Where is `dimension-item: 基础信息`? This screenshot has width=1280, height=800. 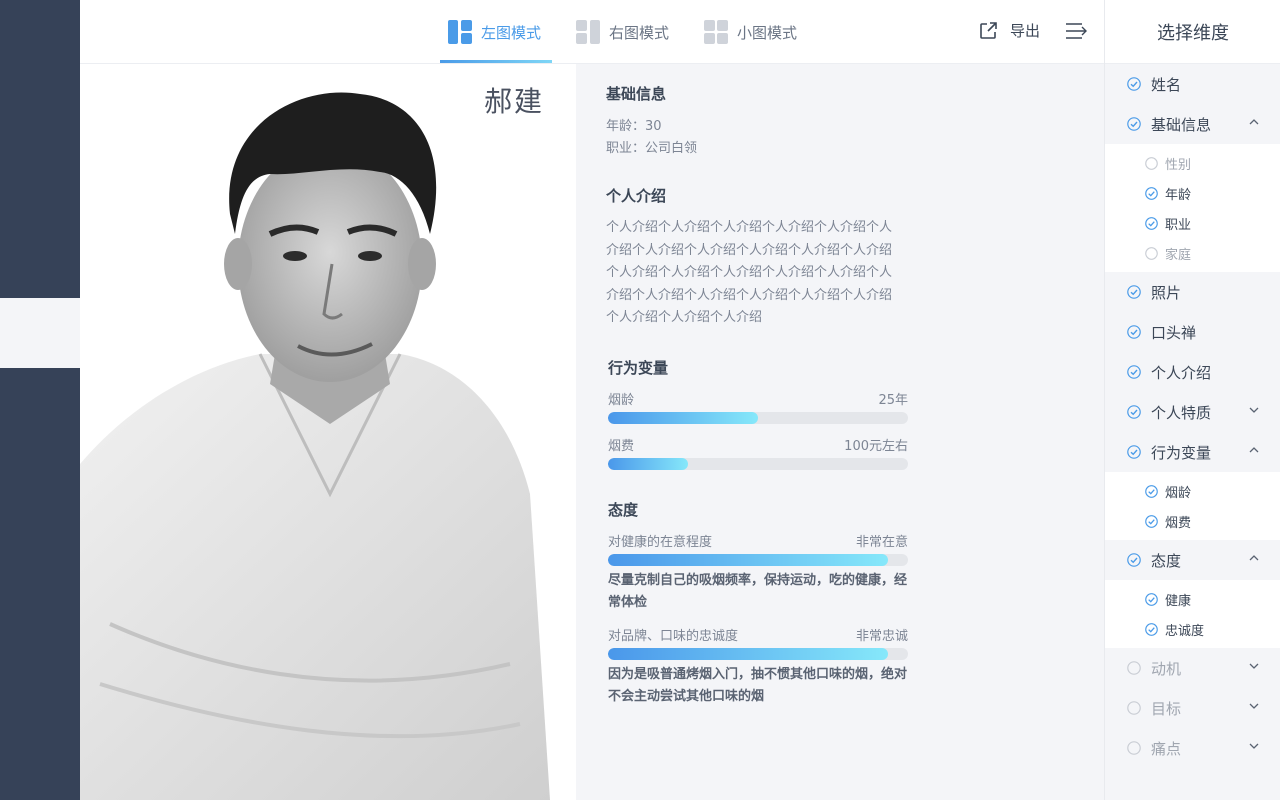 dimension-item: 基础信息 is located at coordinates (1192, 124).